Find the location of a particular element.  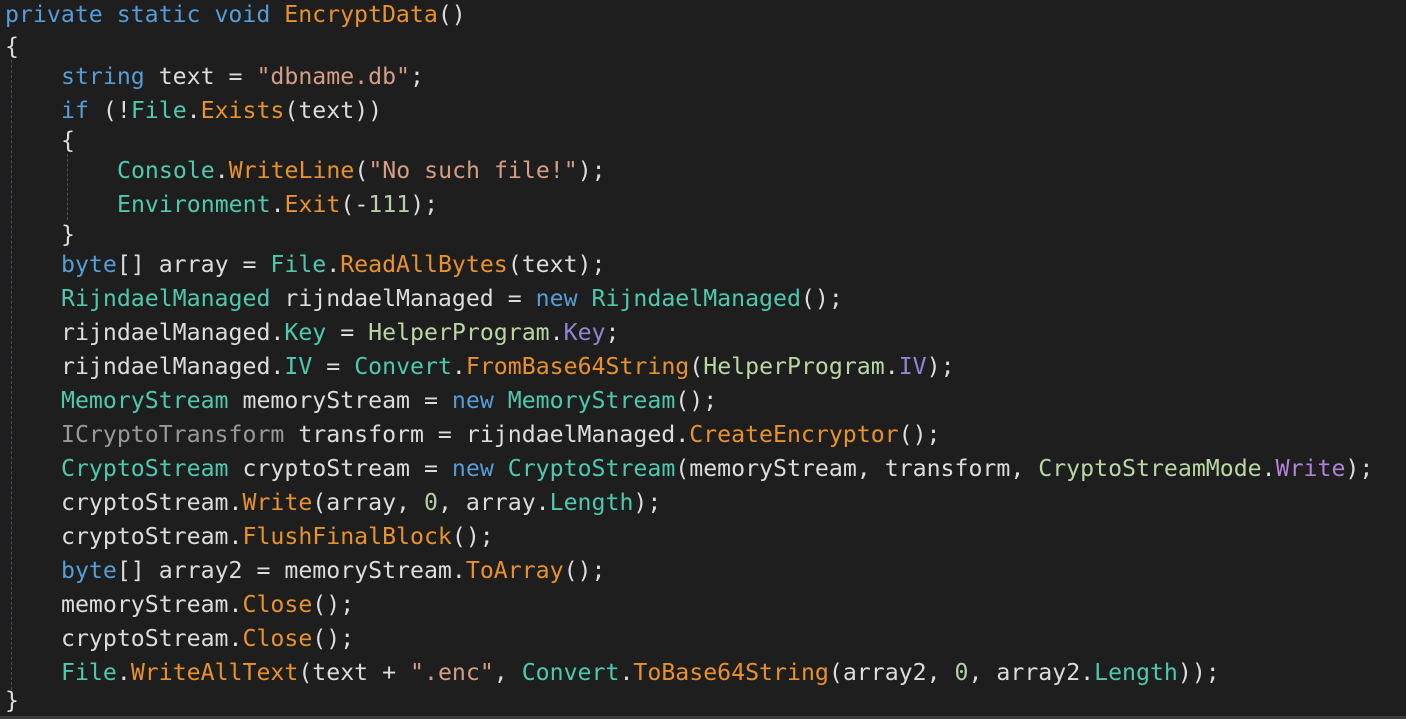

code-token: File is located at coordinates (89, 672).